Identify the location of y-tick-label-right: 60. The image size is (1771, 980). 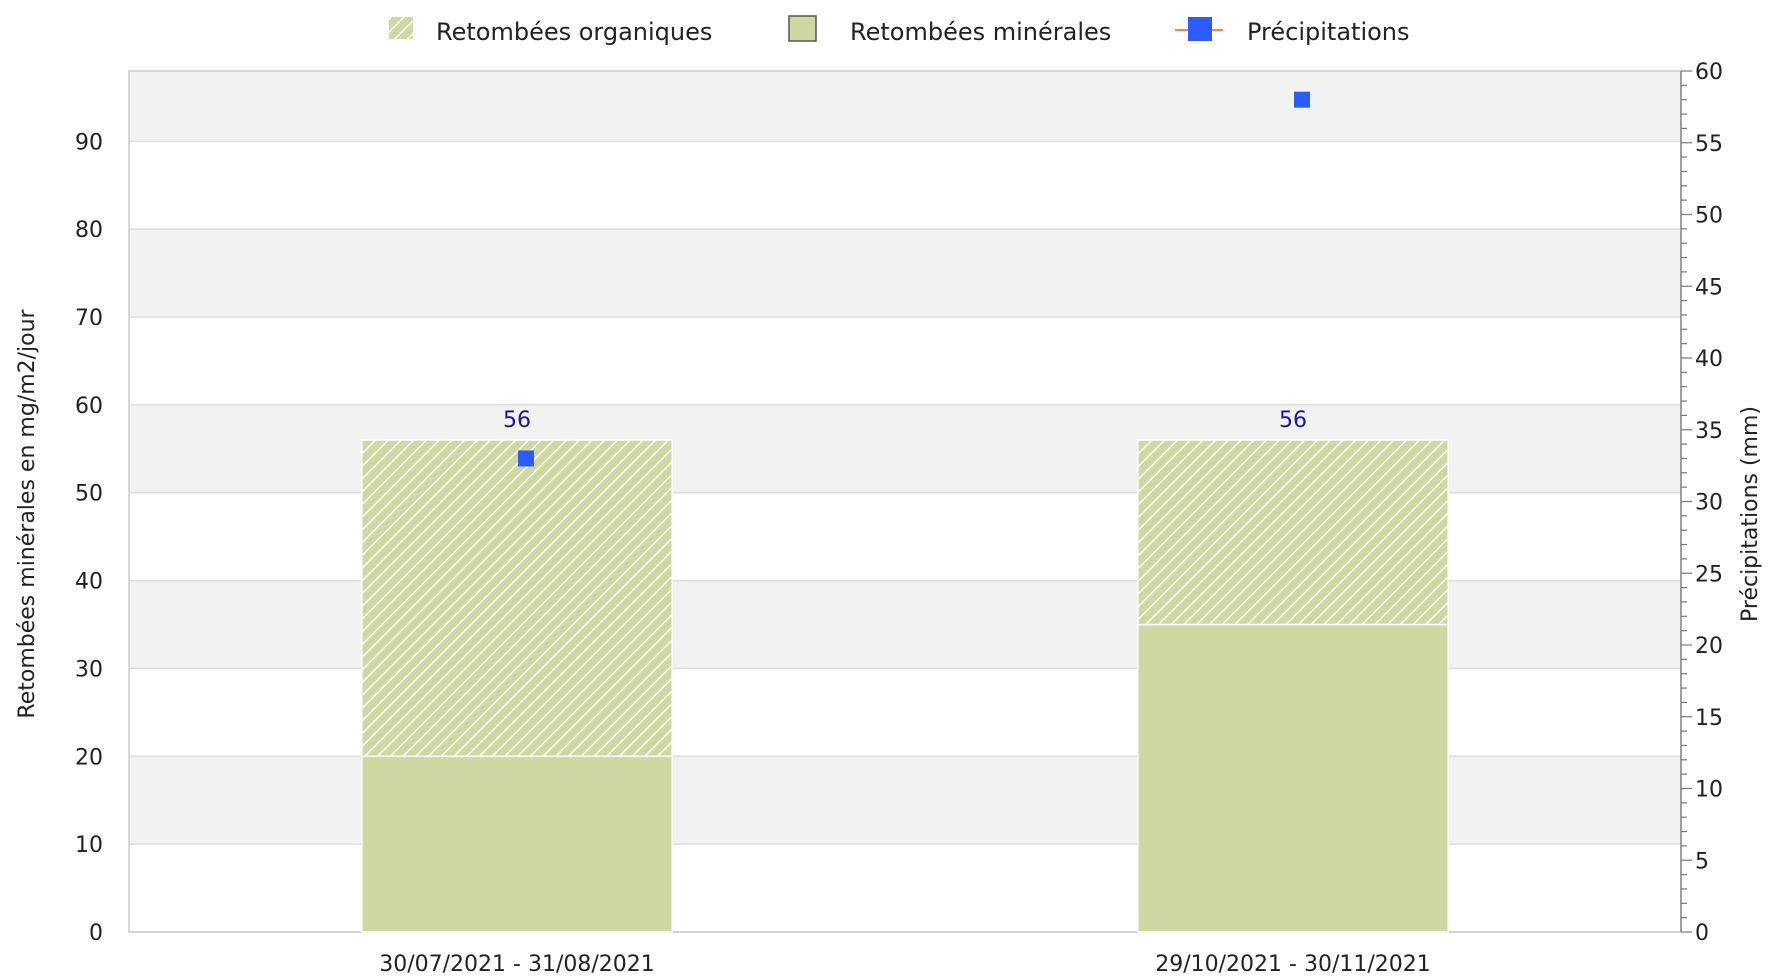
(1709, 72).